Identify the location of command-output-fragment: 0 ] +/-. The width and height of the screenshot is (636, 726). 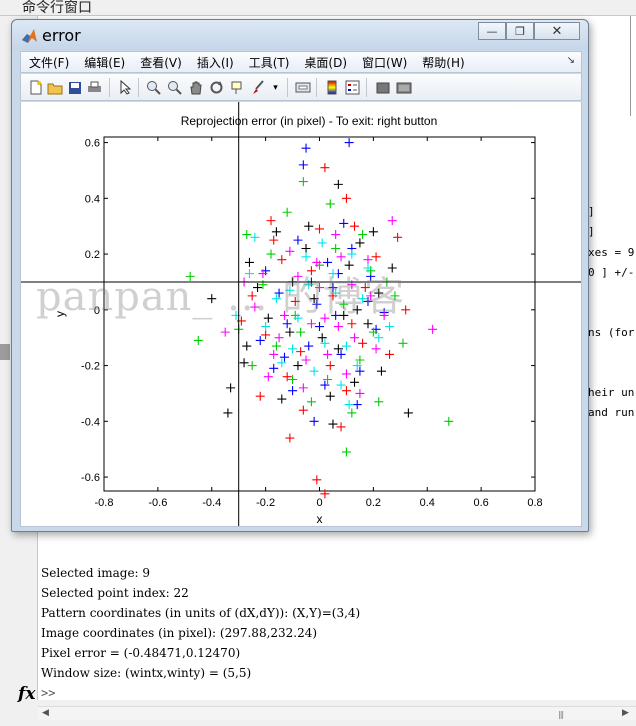
(611, 272).